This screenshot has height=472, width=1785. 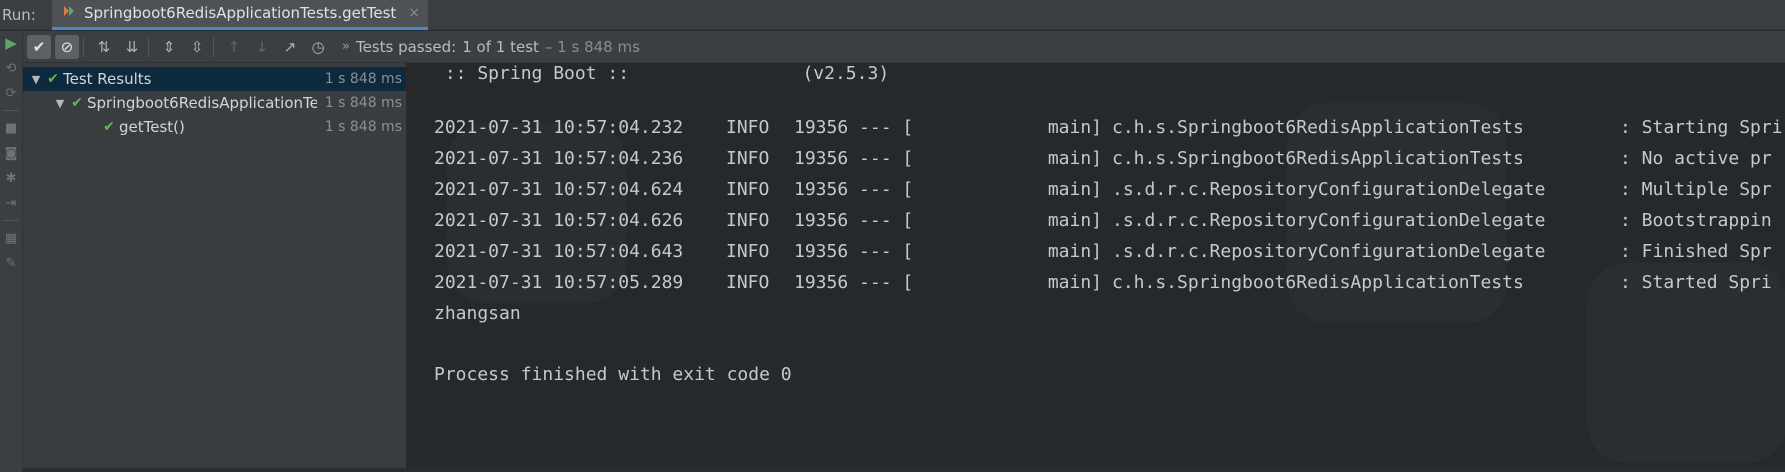 What do you see at coordinates (132, 47) in the screenshot?
I see `sort-by-duration-icon: ⇊` at bounding box center [132, 47].